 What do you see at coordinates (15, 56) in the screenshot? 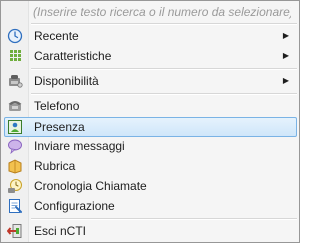
I see `grid-icon` at bounding box center [15, 56].